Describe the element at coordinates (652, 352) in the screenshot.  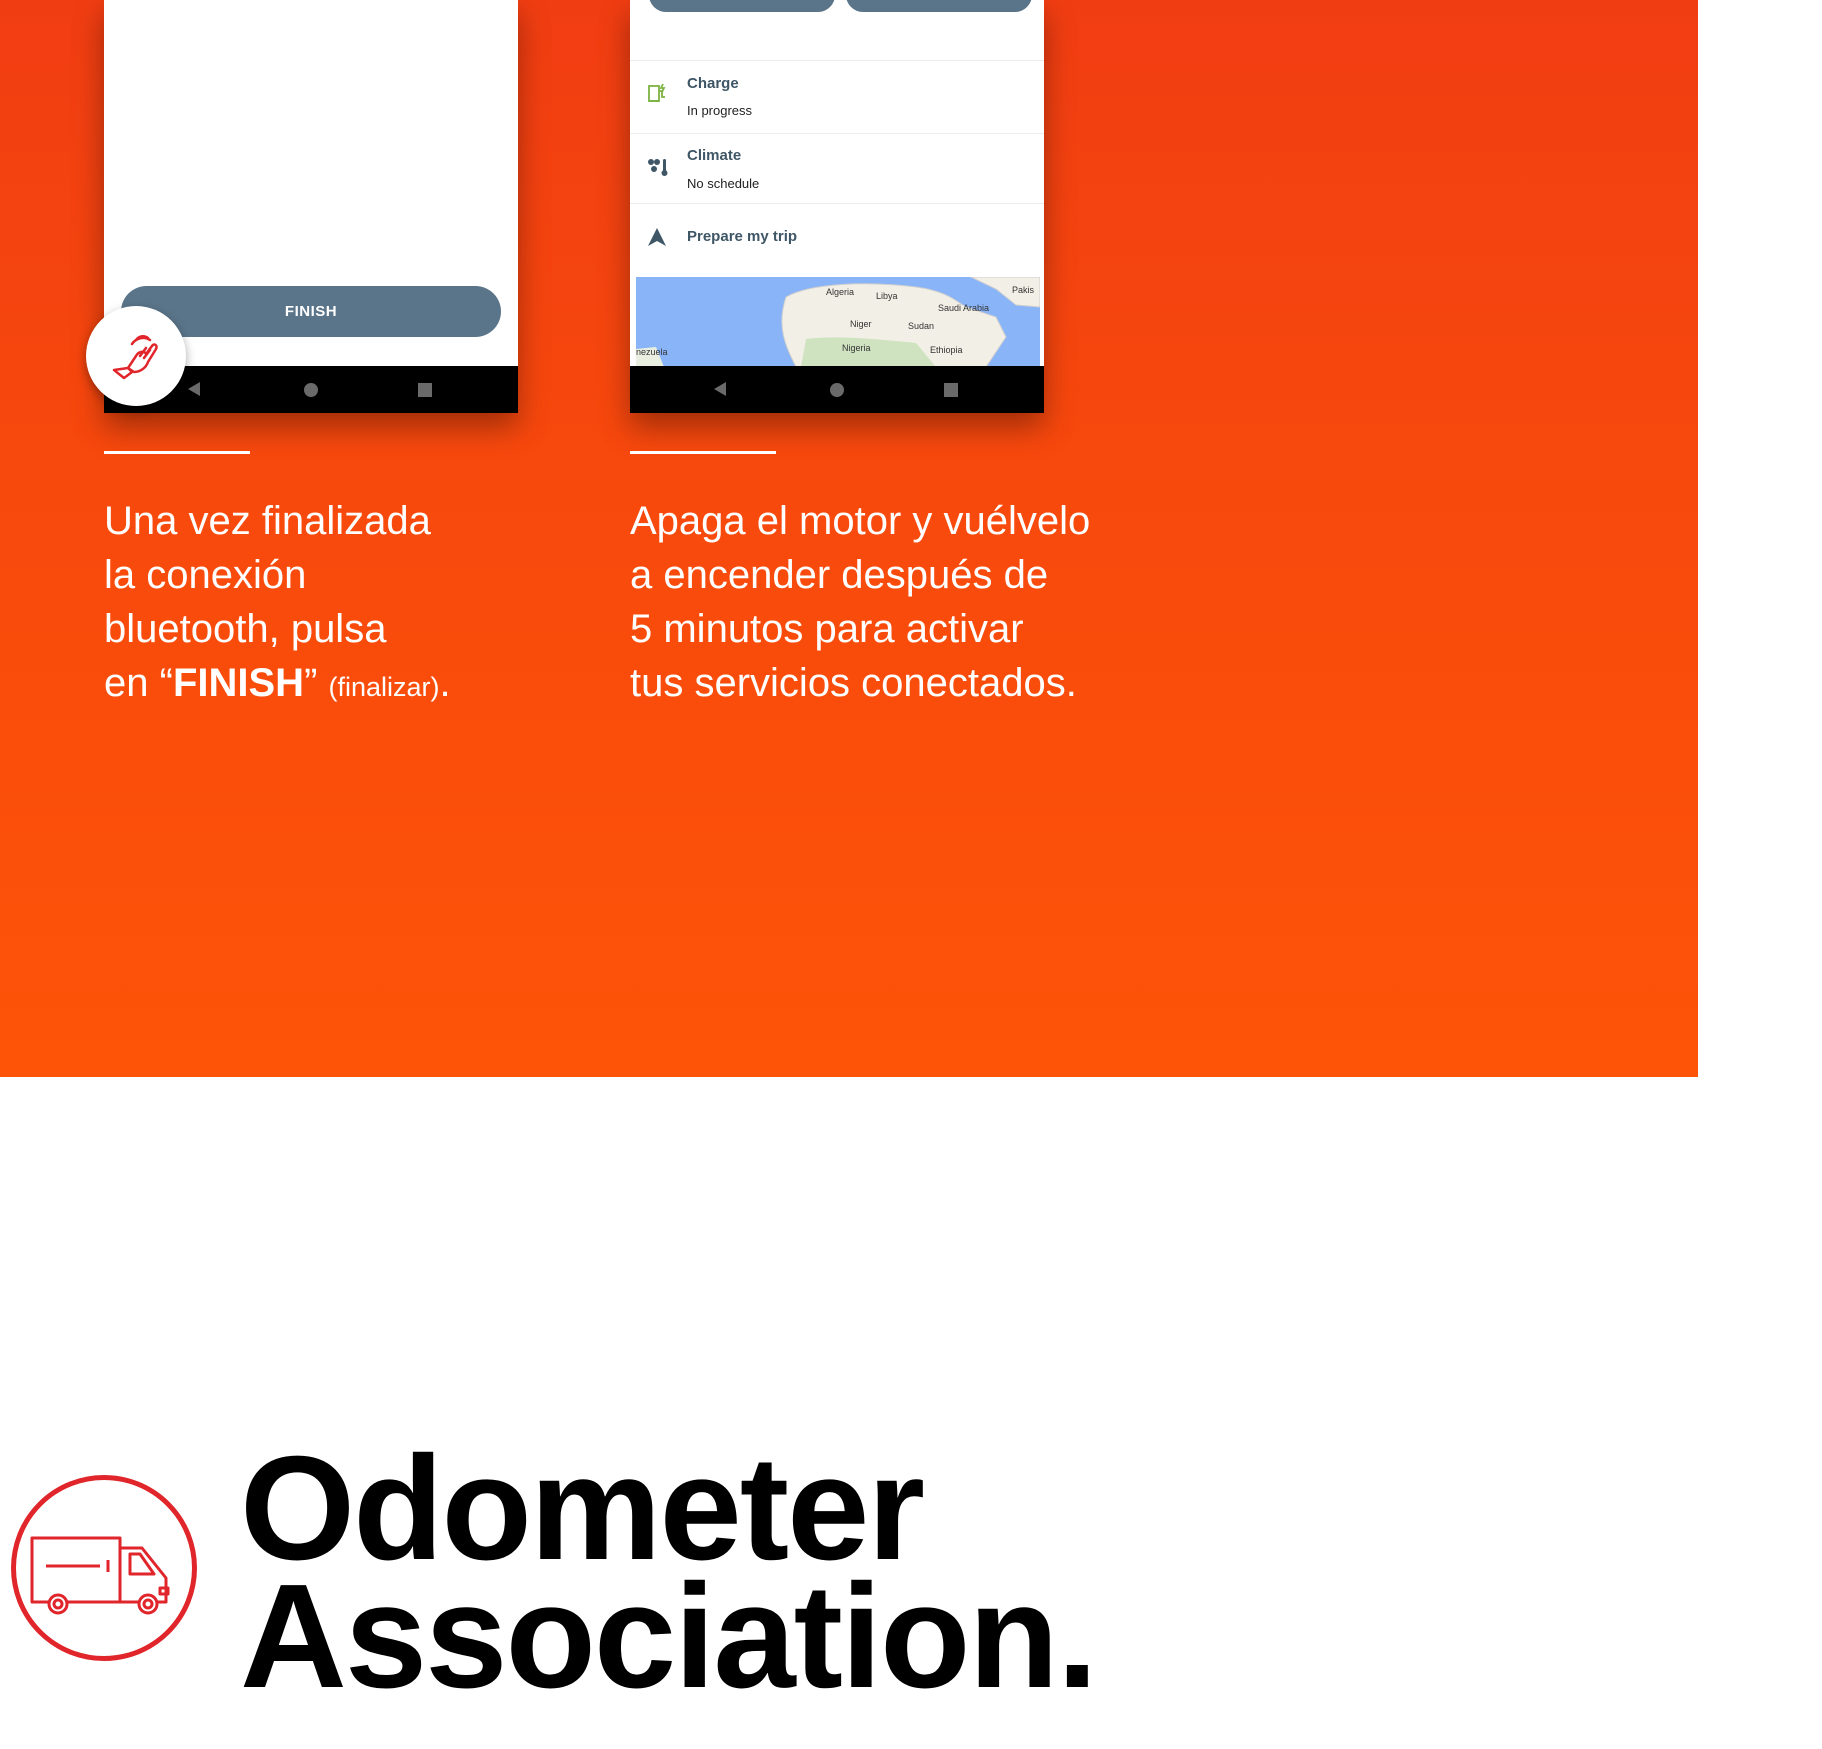
I see `map-label: nezuela` at that location.